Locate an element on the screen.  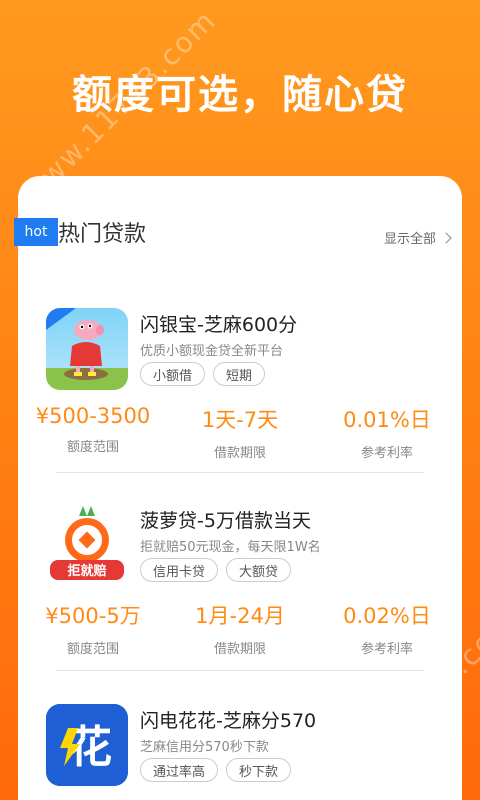
shanyinbao-logo is located at coordinates (87, 349).